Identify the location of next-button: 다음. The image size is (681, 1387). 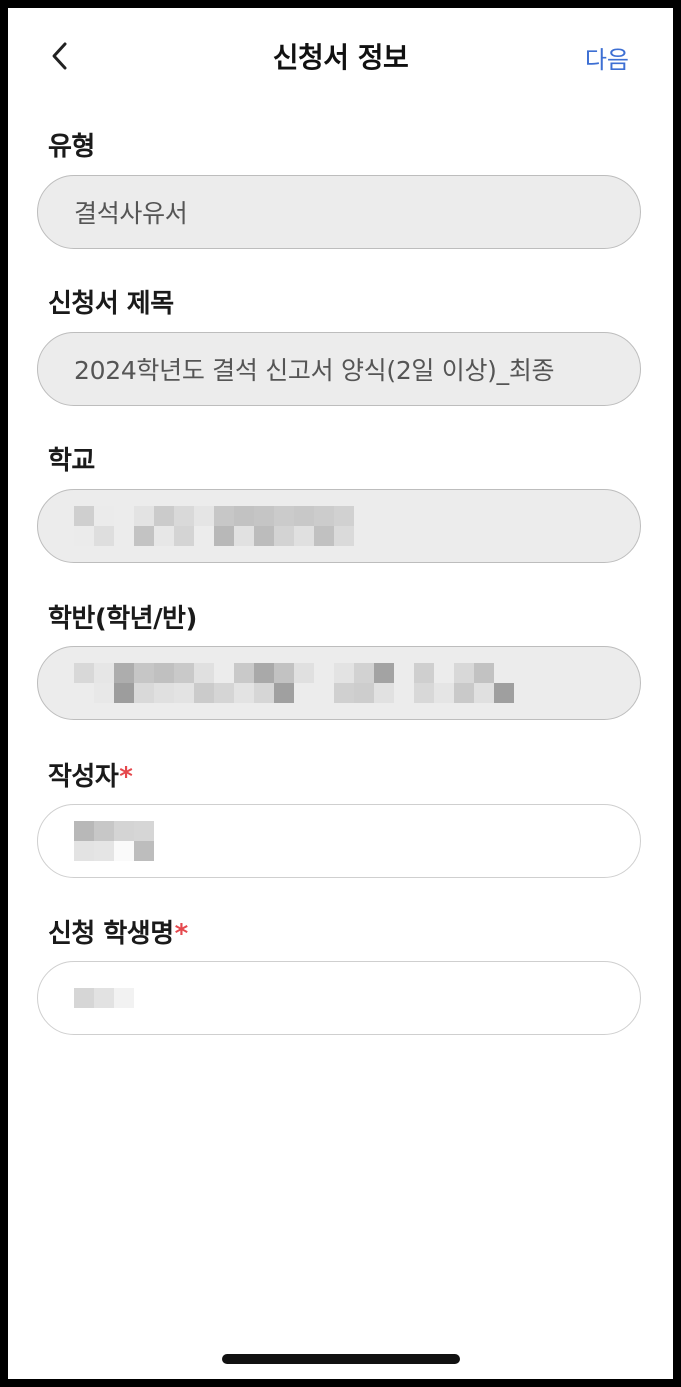
(607, 57).